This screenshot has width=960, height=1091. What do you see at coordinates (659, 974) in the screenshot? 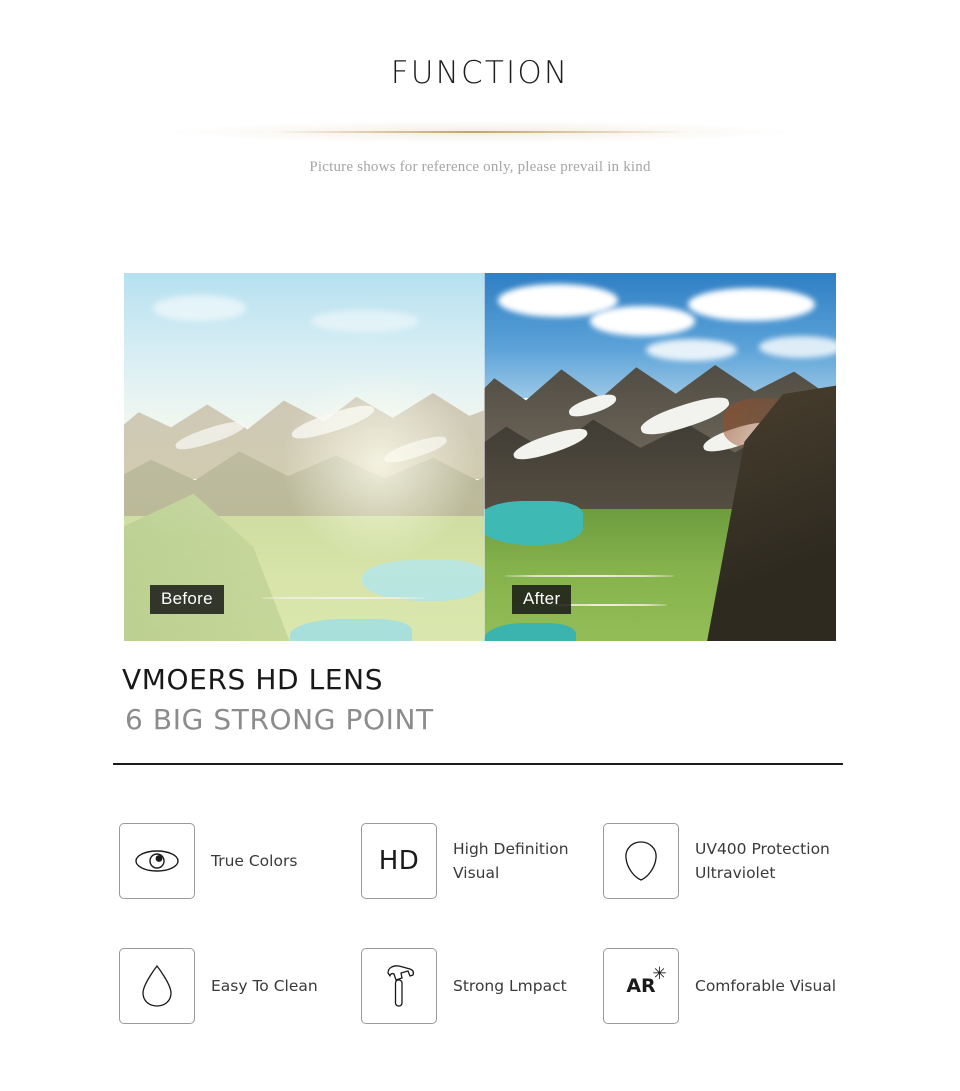
I see `sparkle-icon: ✳` at bounding box center [659, 974].